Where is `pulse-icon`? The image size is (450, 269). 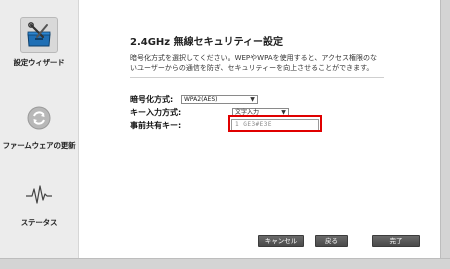 pulse-icon is located at coordinates (39, 195).